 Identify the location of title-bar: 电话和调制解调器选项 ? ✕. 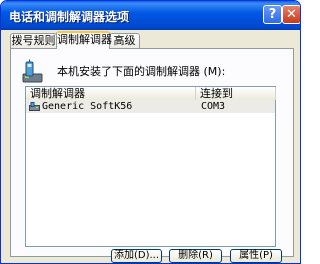
(150, 15).